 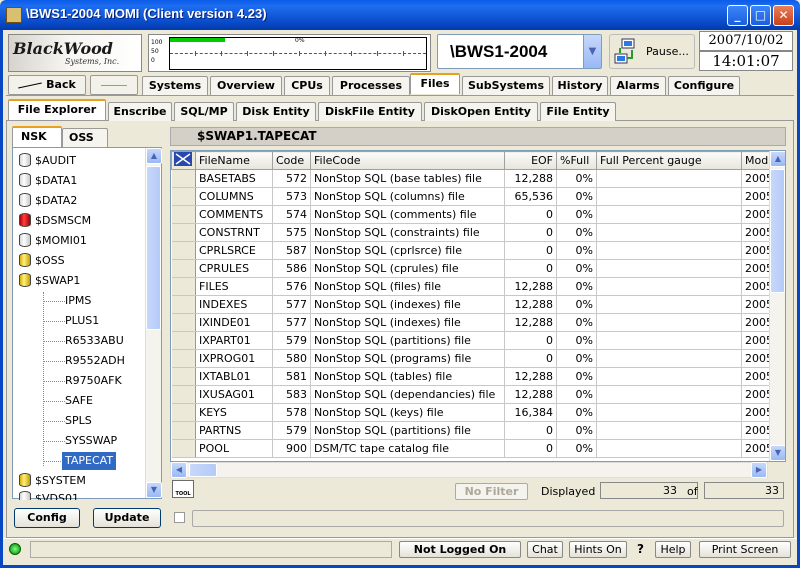 What do you see at coordinates (204, 111) in the screenshot?
I see `subtab-sqlmp: SQL/MP` at bounding box center [204, 111].